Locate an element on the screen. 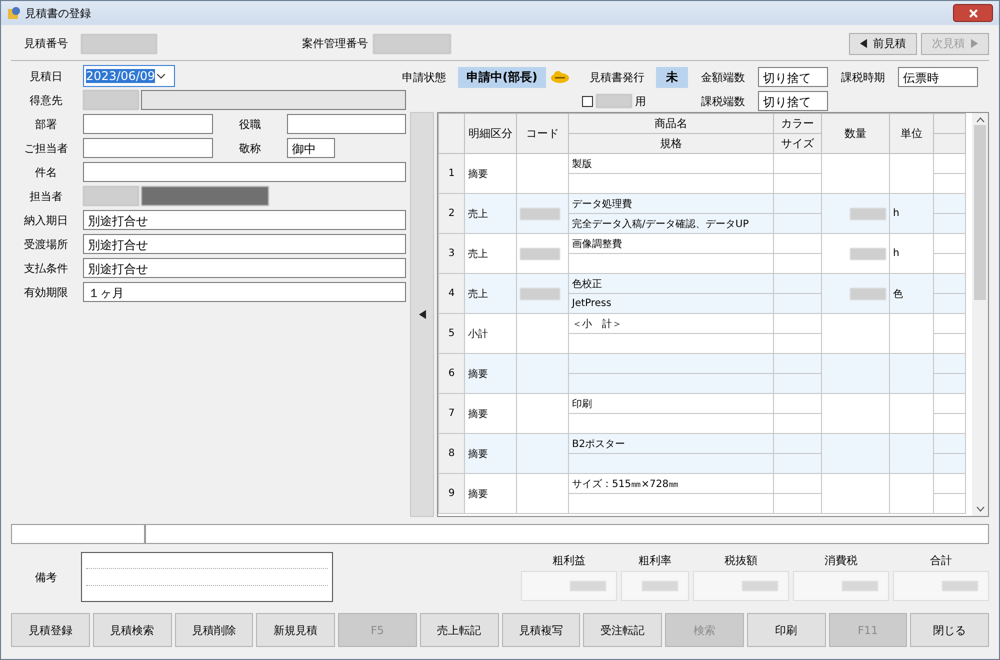 Image resolution: width=1000 pixels, height=660 pixels. right-arrow-icon is located at coordinates (974, 43).